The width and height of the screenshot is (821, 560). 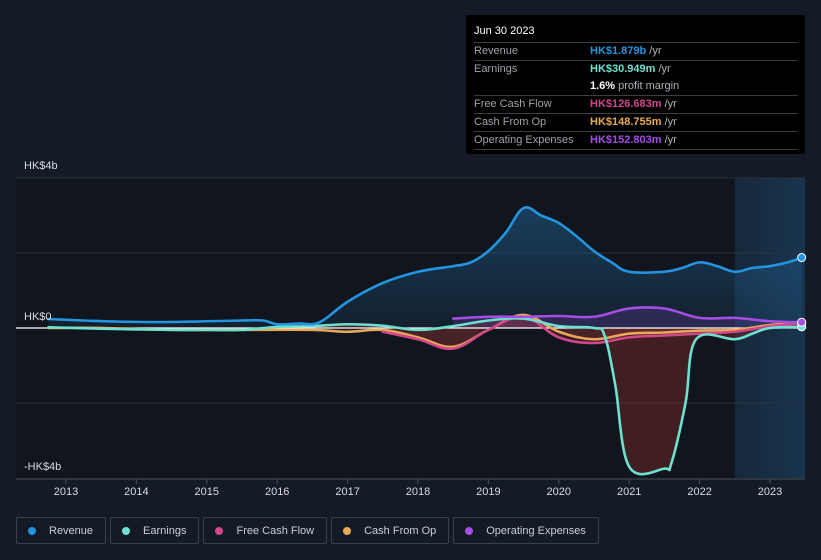 What do you see at coordinates (699, 492) in the screenshot?
I see `x-tick-label: 2022` at bounding box center [699, 492].